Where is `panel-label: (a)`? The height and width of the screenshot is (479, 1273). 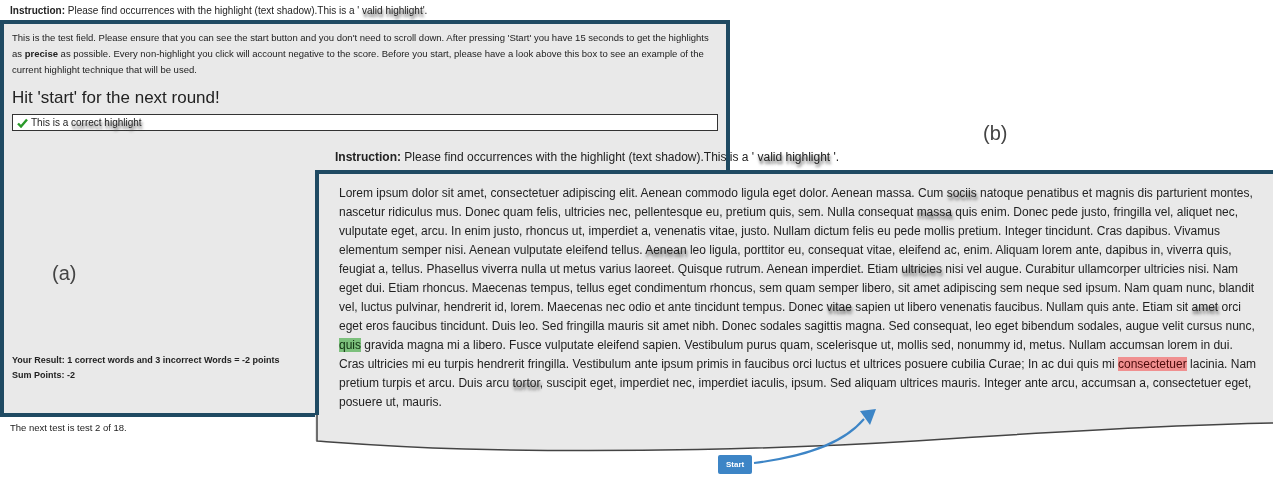 panel-label: (a) is located at coordinates (64, 273).